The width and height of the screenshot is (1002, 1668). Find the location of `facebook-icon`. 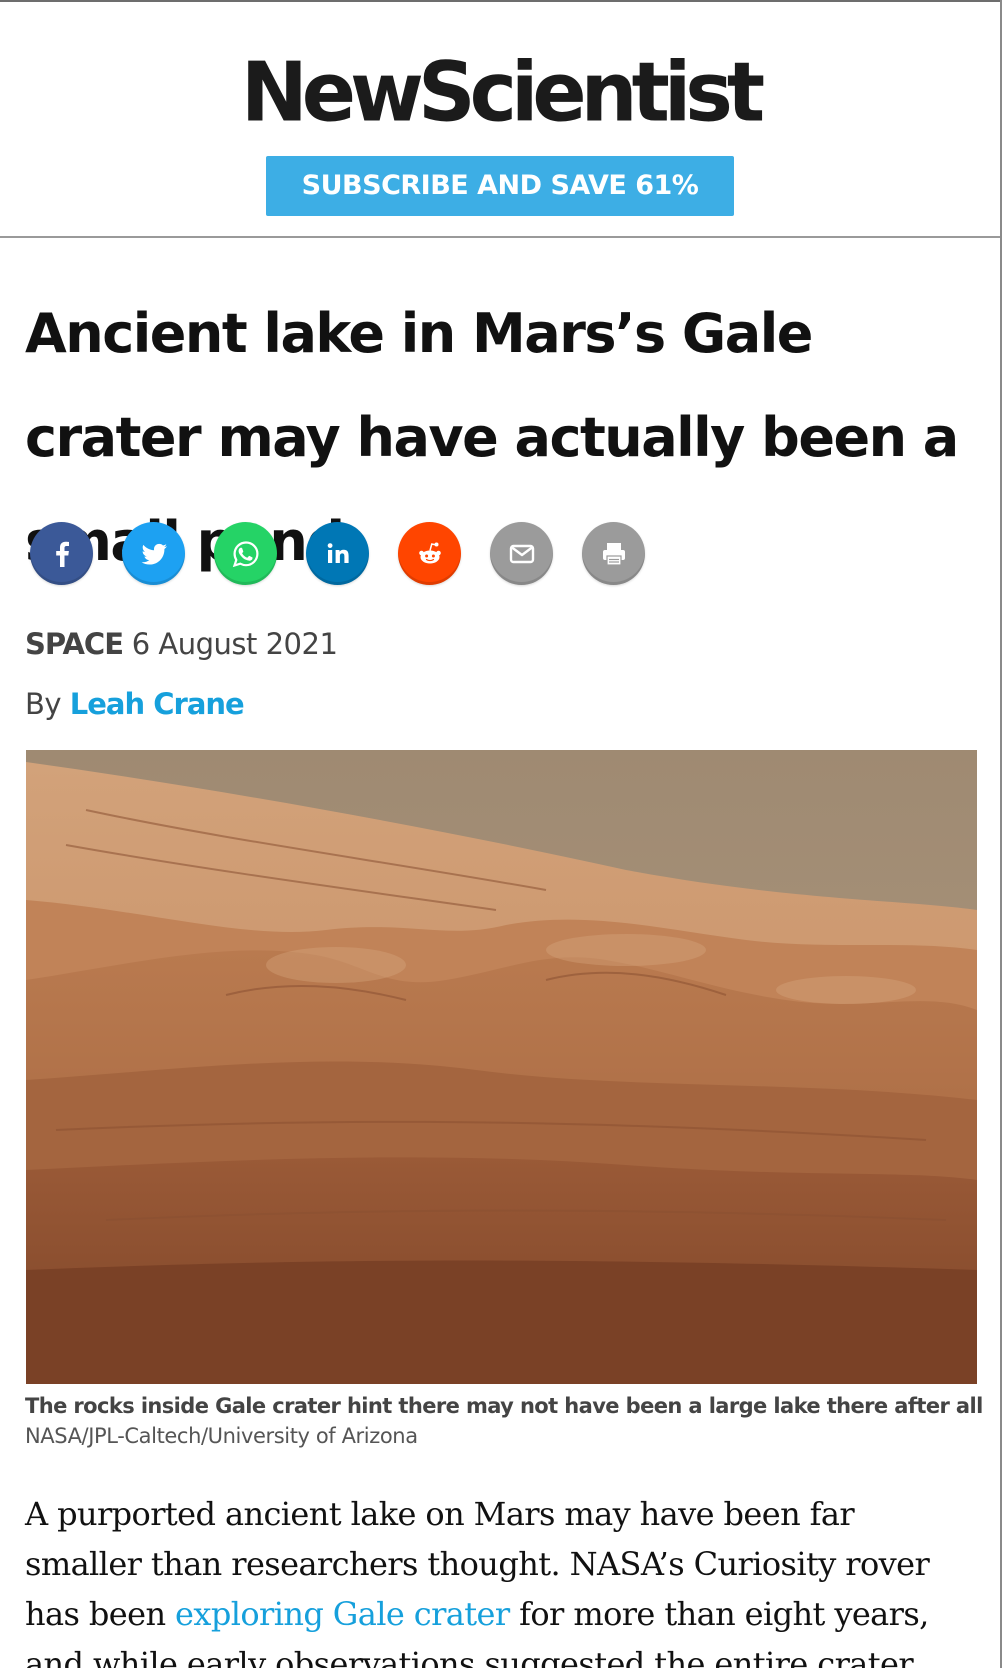

facebook-icon is located at coordinates (62, 554).